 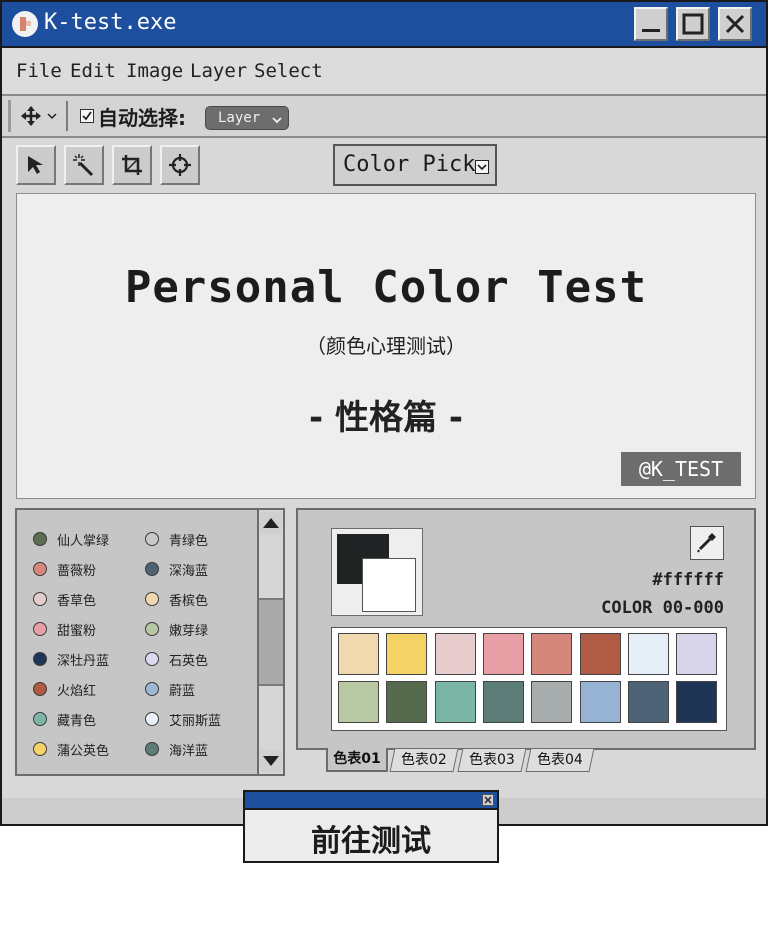 What do you see at coordinates (200, 540) in the screenshot?
I see `color-list-item: 青绿色` at bounding box center [200, 540].